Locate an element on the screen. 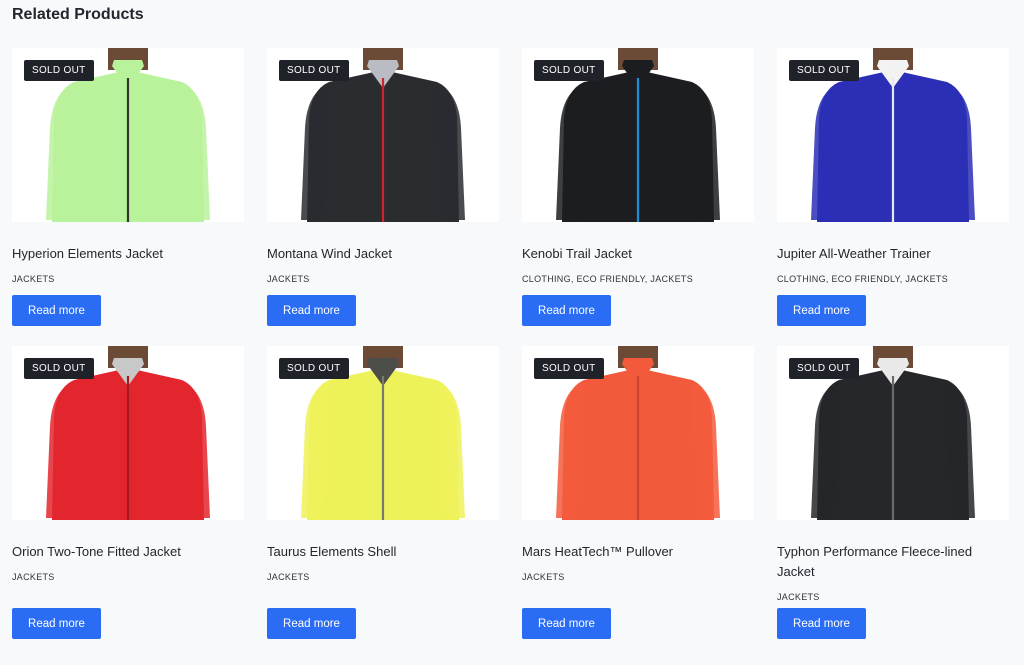 This screenshot has width=1024, height=665. product-name: Mars HeatTech™ Pullover is located at coordinates (638, 552).